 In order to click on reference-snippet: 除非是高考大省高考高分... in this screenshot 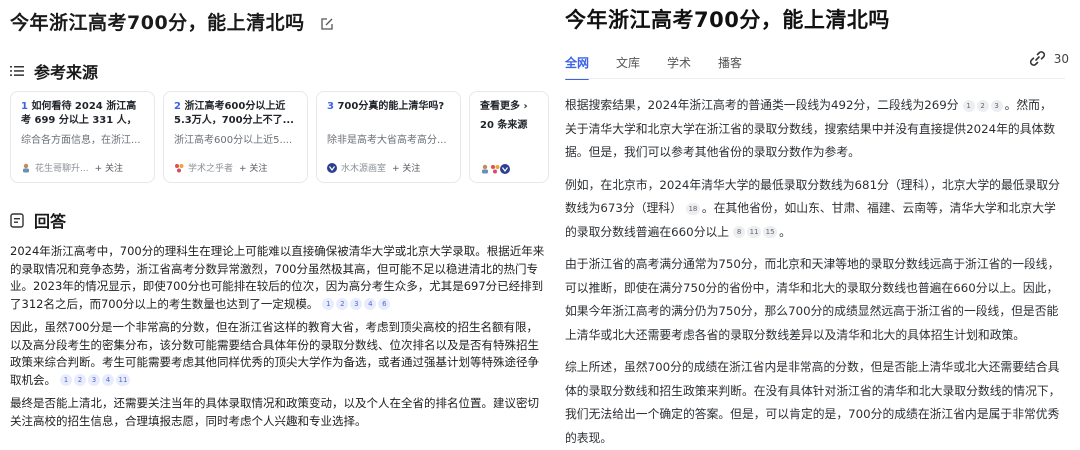, I will do `click(387, 140)`.